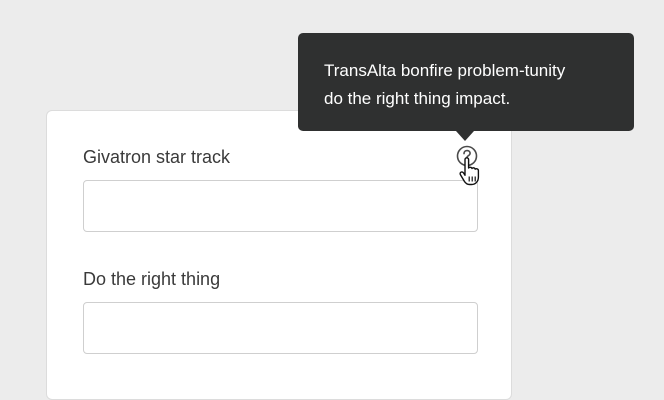 Image resolution: width=664 pixels, height=400 pixels. Describe the element at coordinates (280, 206) in the screenshot. I see `givatron-star-track-input` at that location.